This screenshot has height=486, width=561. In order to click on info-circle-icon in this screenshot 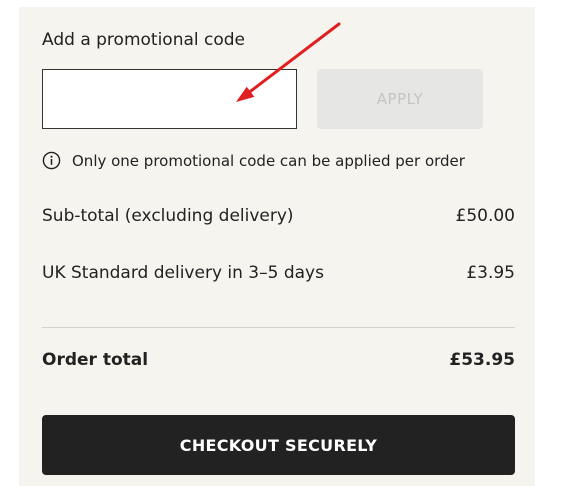, I will do `click(51, 160)`.